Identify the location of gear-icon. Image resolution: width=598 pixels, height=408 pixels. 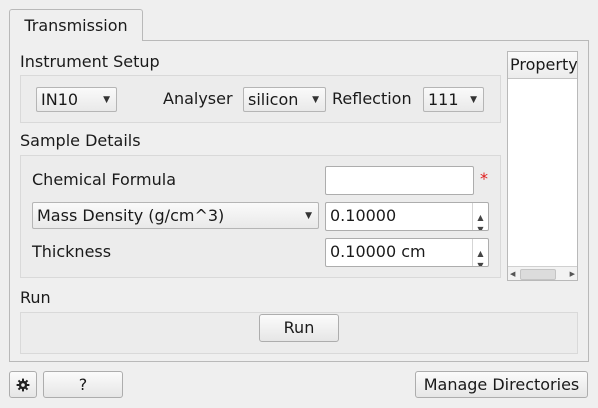
(23, 385).